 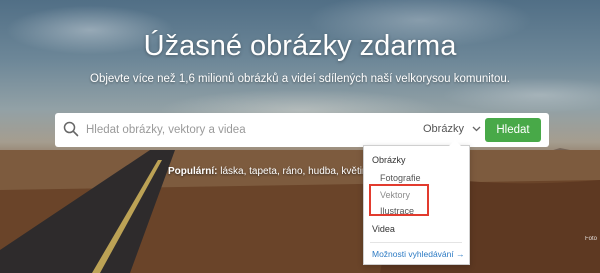 I want to click on search-options-link: Možnosti vyhledávání →, so click(x=418, y=254).